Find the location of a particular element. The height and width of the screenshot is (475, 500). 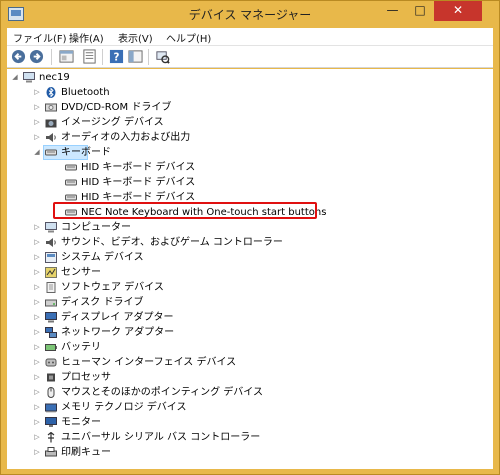

disk-drive-icon is located at coordinates (51, 303).